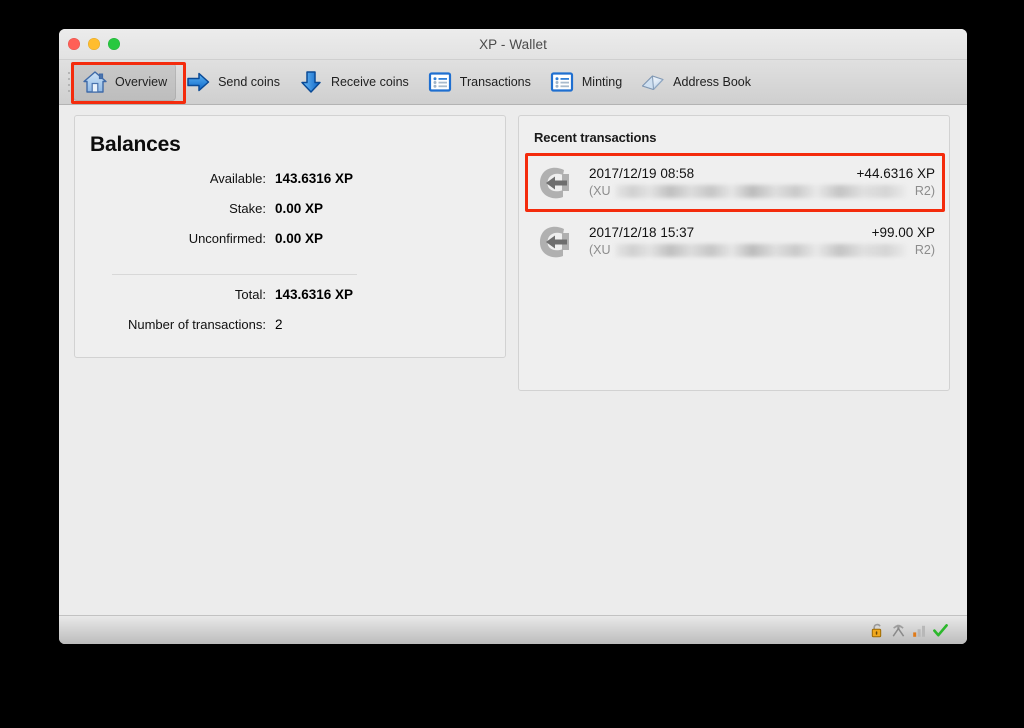 The width and height of the screenshot is (1024, 728). I want to click on toolbar-label-receive-coins: Receive coins, so click(369, 82).